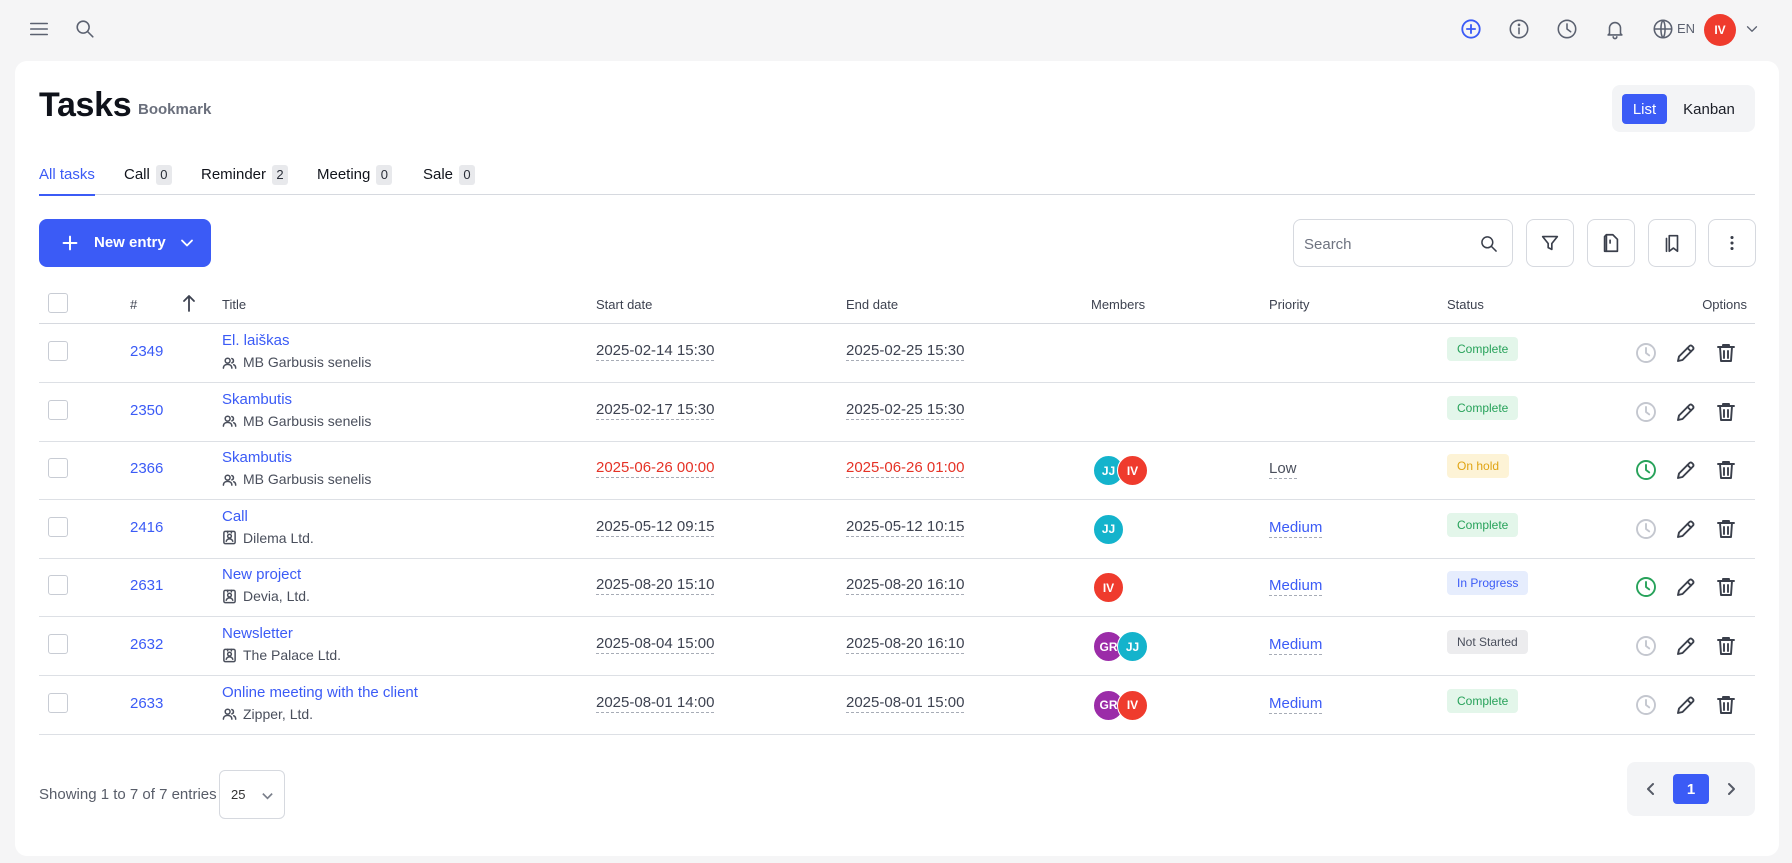 Image resolution: width=1792 pixels, height=863 pixels. I want to click on start-date: 2025-08-20 15:10, so click(655, 586).